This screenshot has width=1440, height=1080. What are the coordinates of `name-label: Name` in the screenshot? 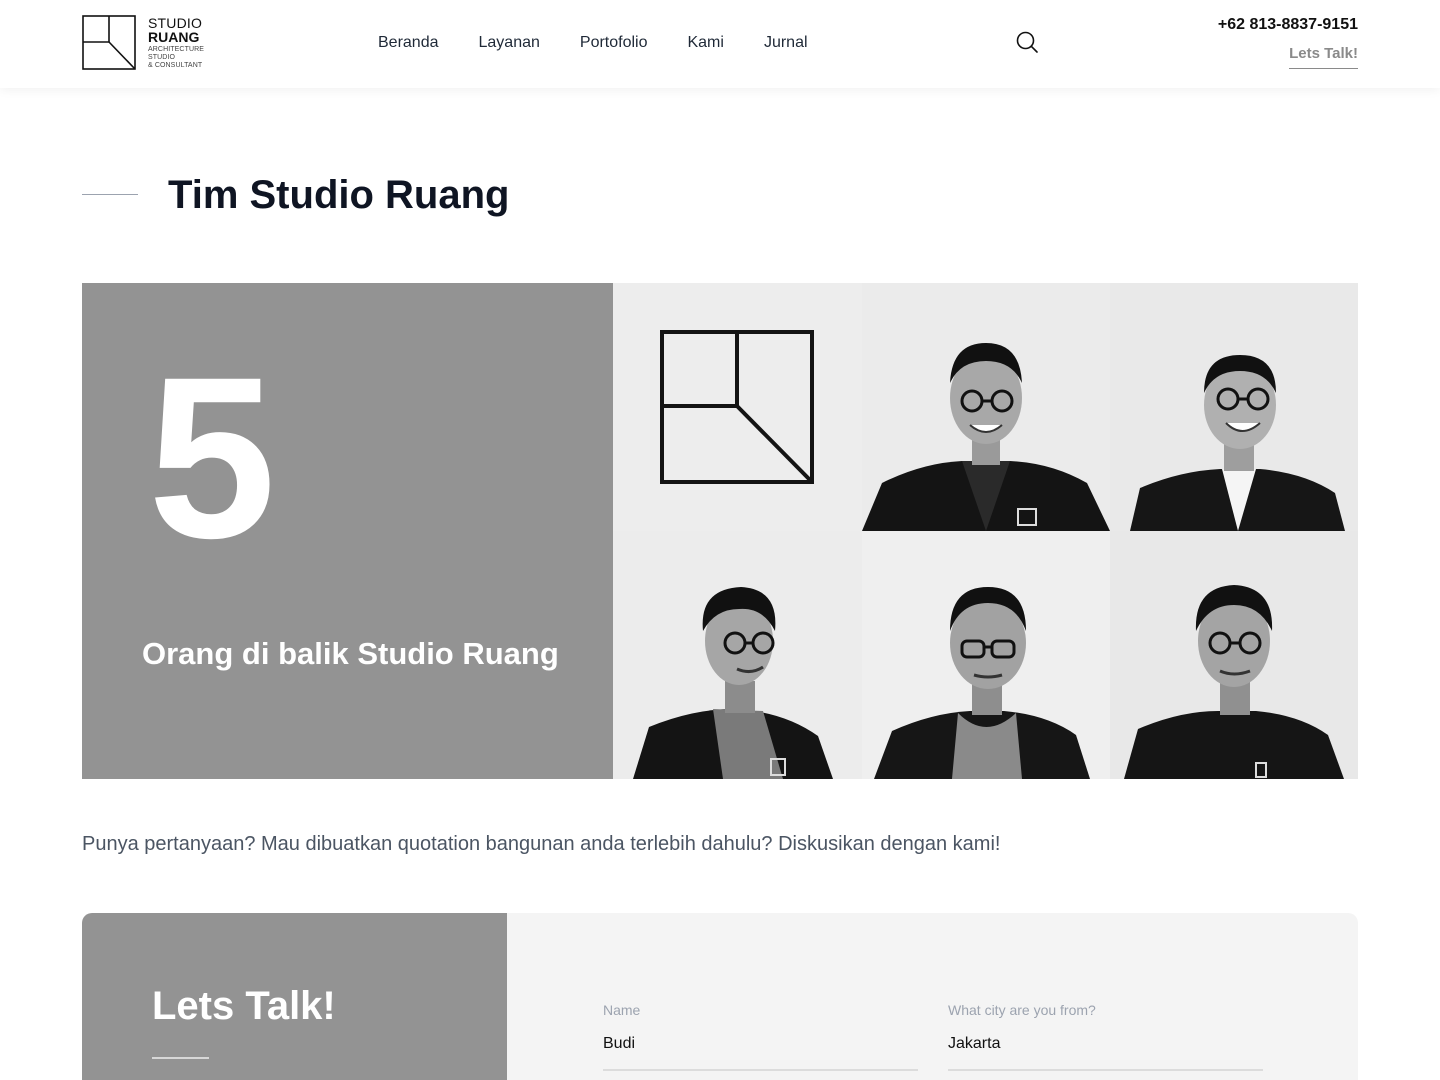 It's located at (622, 1010).